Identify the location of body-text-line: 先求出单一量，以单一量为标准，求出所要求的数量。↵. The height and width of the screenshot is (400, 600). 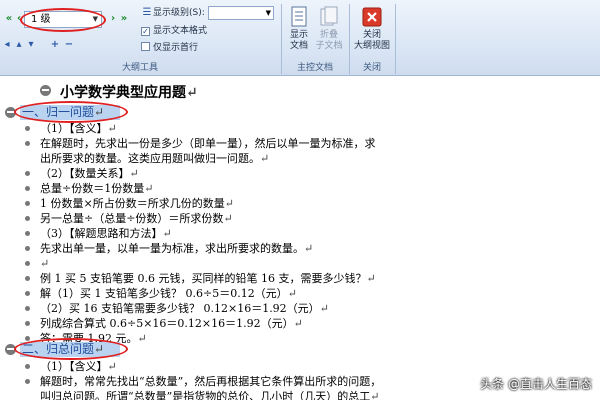
(176, 248).